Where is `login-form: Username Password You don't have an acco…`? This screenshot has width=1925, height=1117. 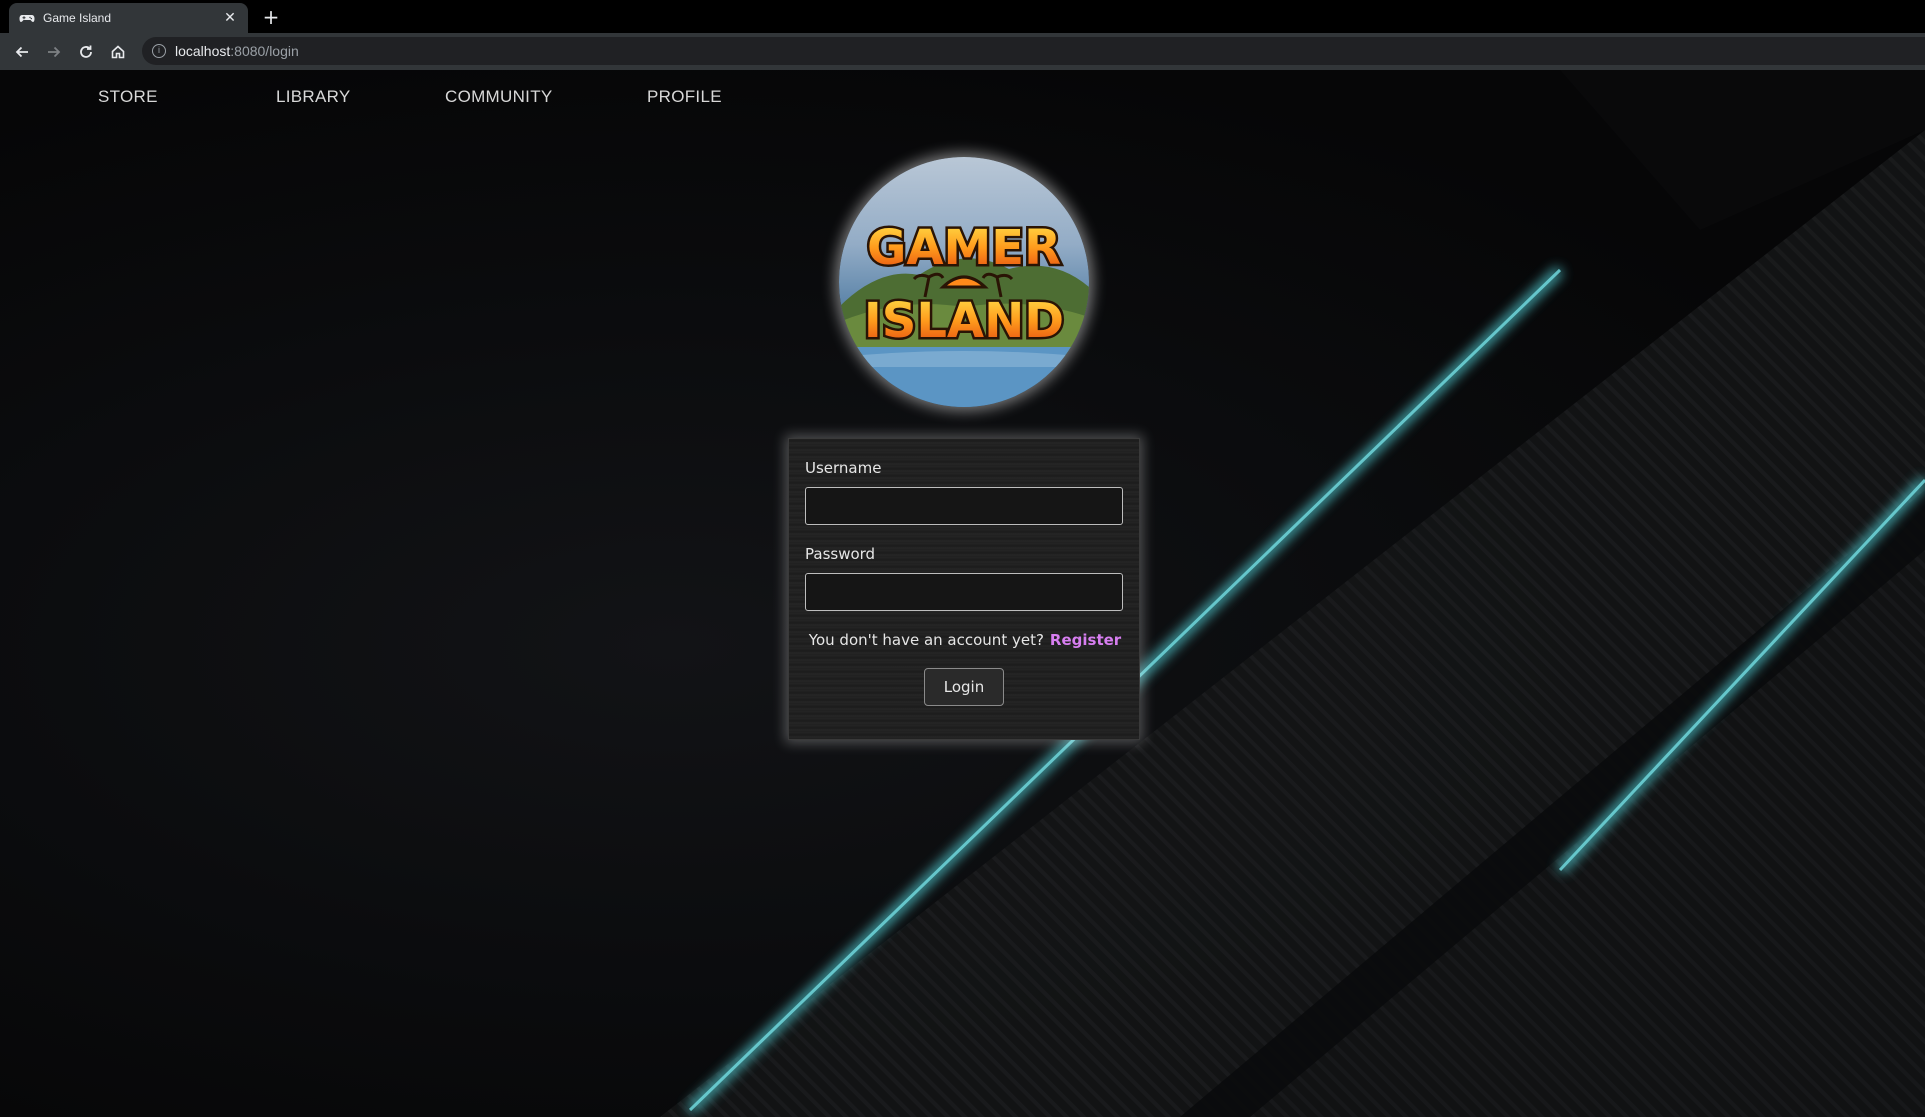
login-form: Username Password You don't have an acco… is located at coordinates (964, 589).